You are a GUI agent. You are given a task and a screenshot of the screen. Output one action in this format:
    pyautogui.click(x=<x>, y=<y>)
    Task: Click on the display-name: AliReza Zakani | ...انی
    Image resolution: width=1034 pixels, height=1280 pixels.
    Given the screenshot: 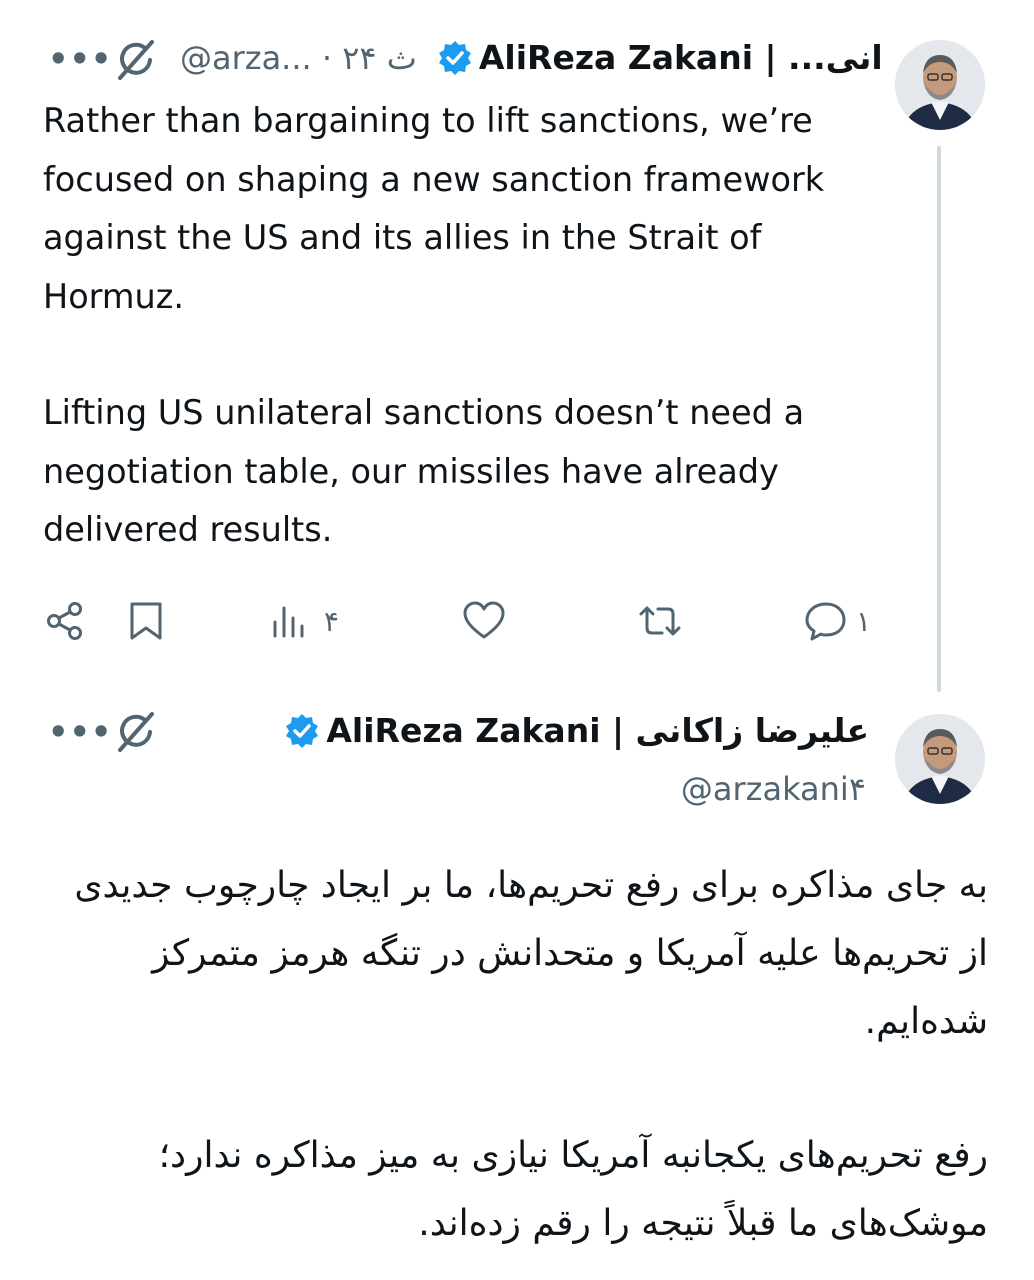 What is the action you would take?
    pyautogui.click(x=681, y=57)
    